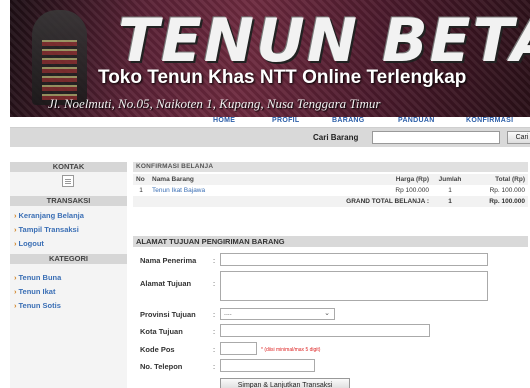 The image size is (530, 388). I want to click on address-header: ALAMAT TUJUAN PENGIRIMAN BARANG, so click(330, 241).